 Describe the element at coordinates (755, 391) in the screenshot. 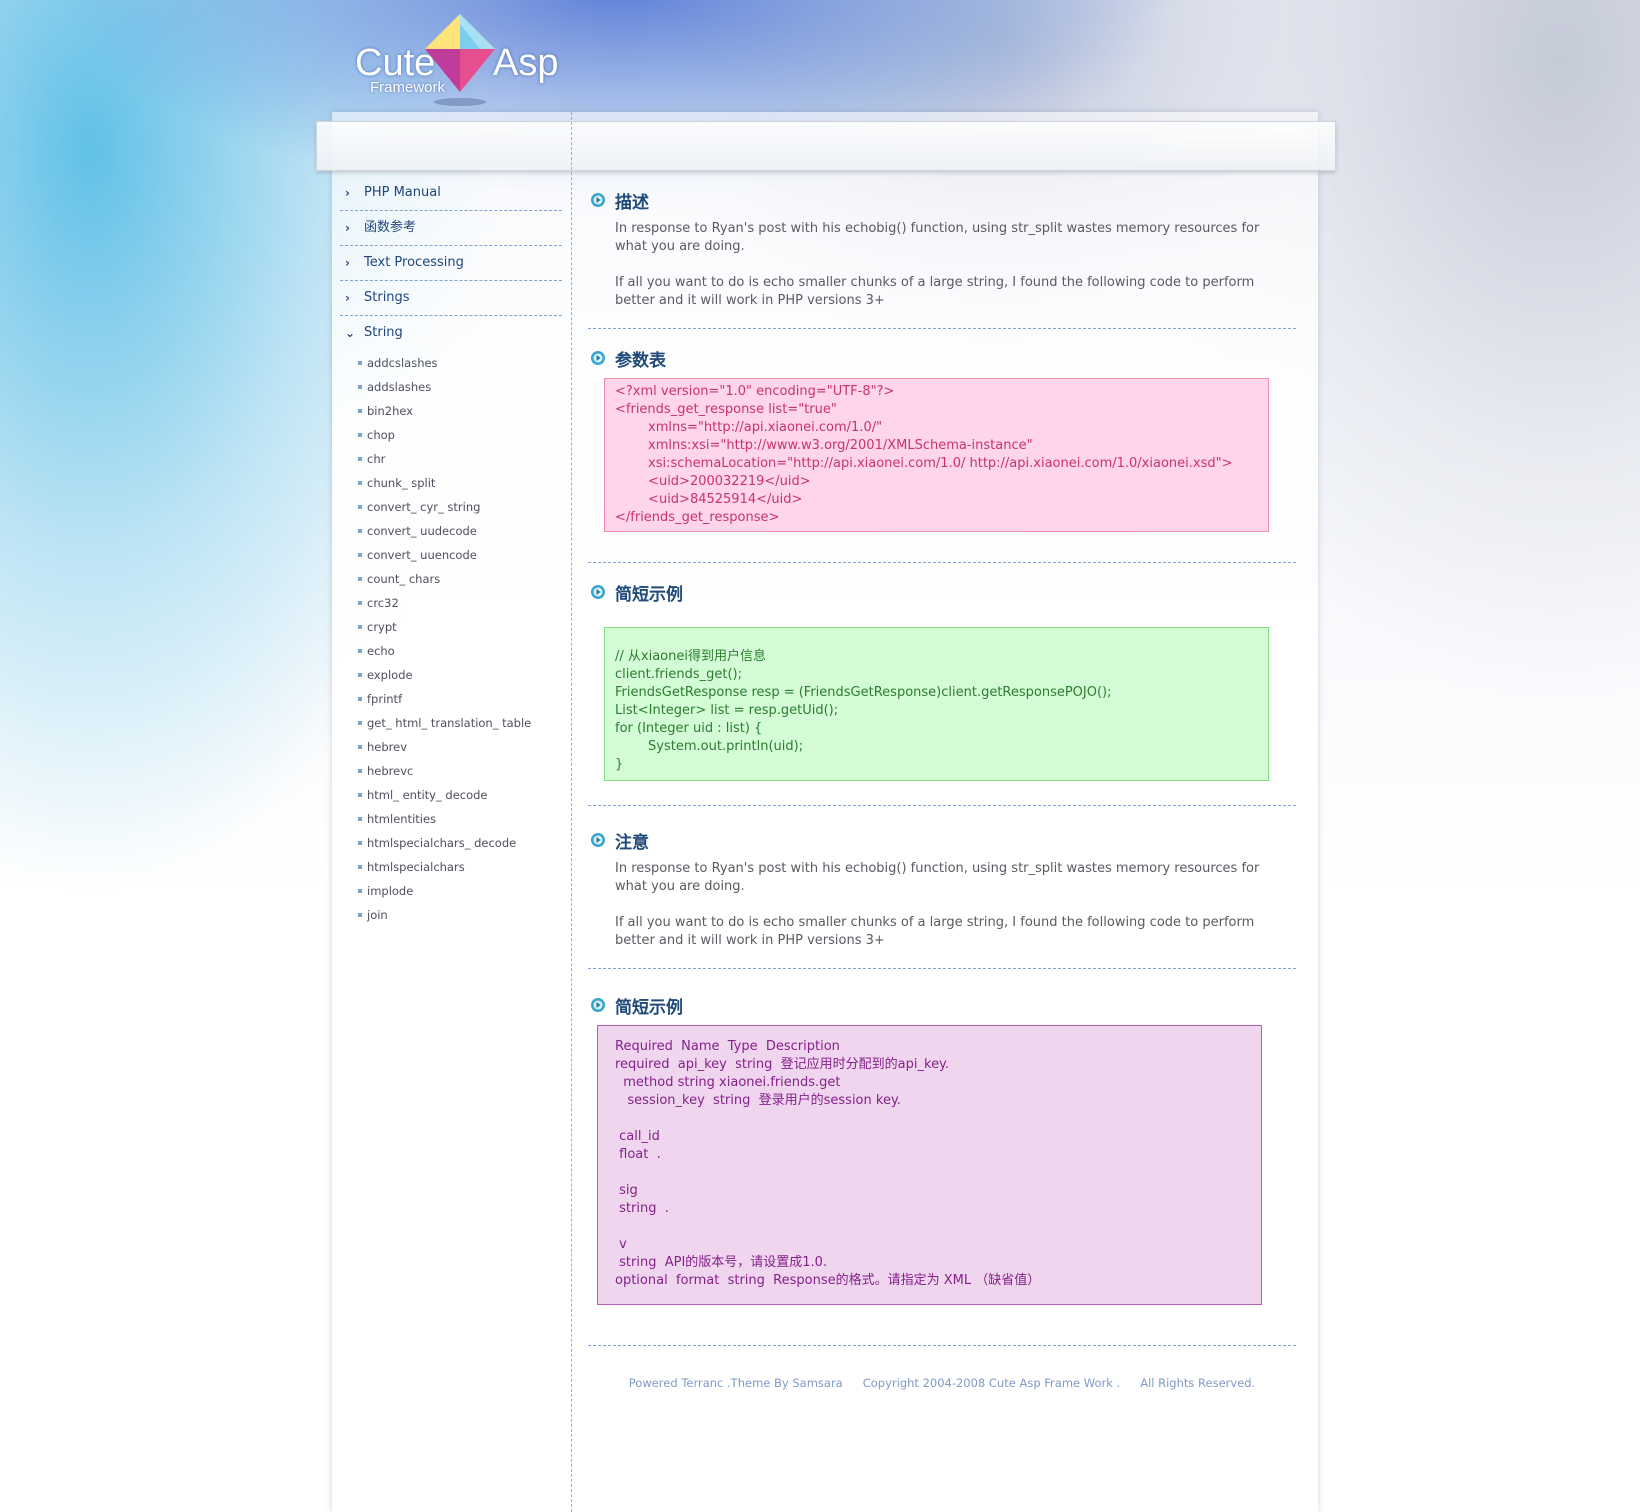

I see `code-line: <?xml version="1.0" encoding="UTF-8"?>` at that location.